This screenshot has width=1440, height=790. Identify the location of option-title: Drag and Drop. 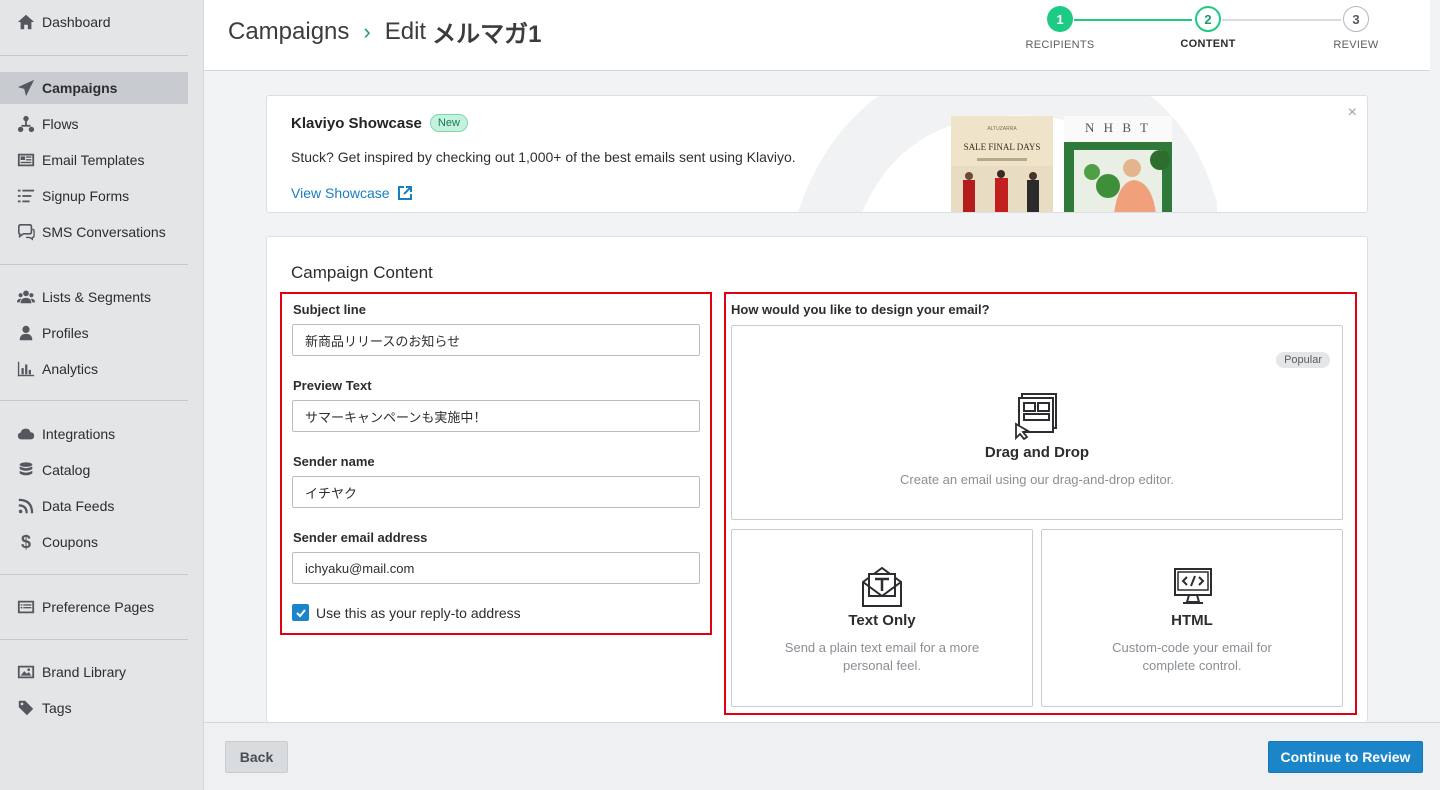
(1037, 452).